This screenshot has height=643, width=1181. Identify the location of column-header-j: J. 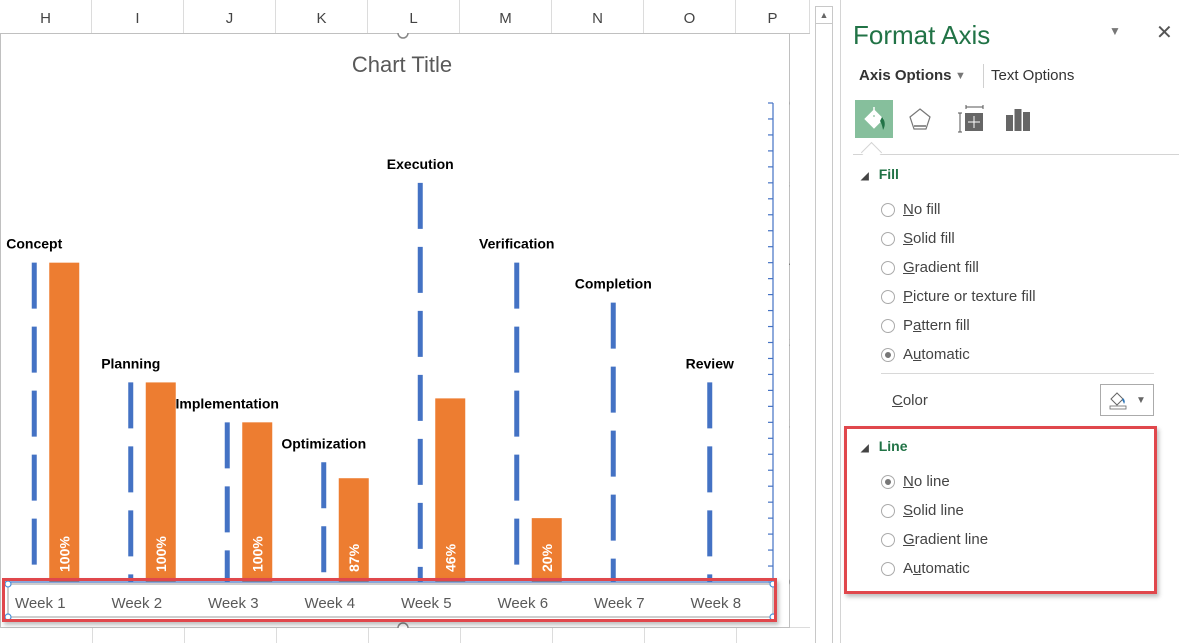
(230, 16).